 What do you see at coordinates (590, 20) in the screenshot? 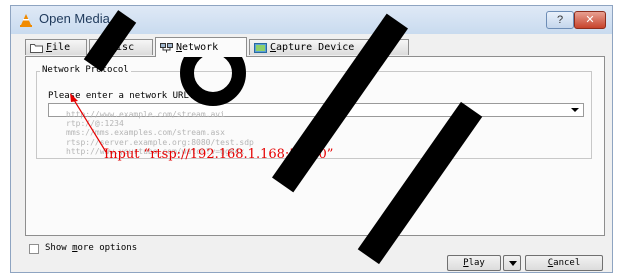
I see `close-button: ✕` at bounding box center [590, 20].